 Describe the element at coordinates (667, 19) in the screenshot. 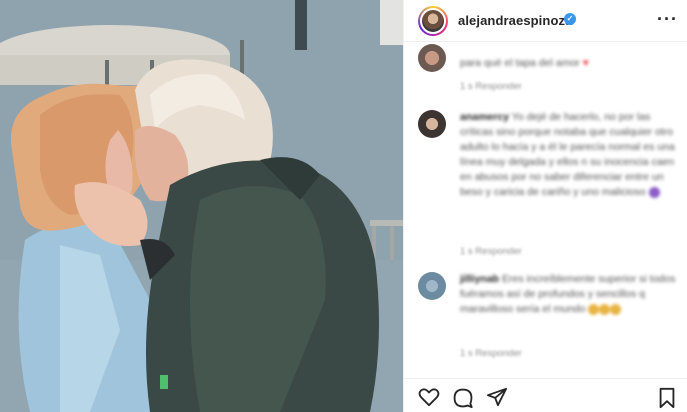

I see `more-horizontal-icon: ···` at that location.